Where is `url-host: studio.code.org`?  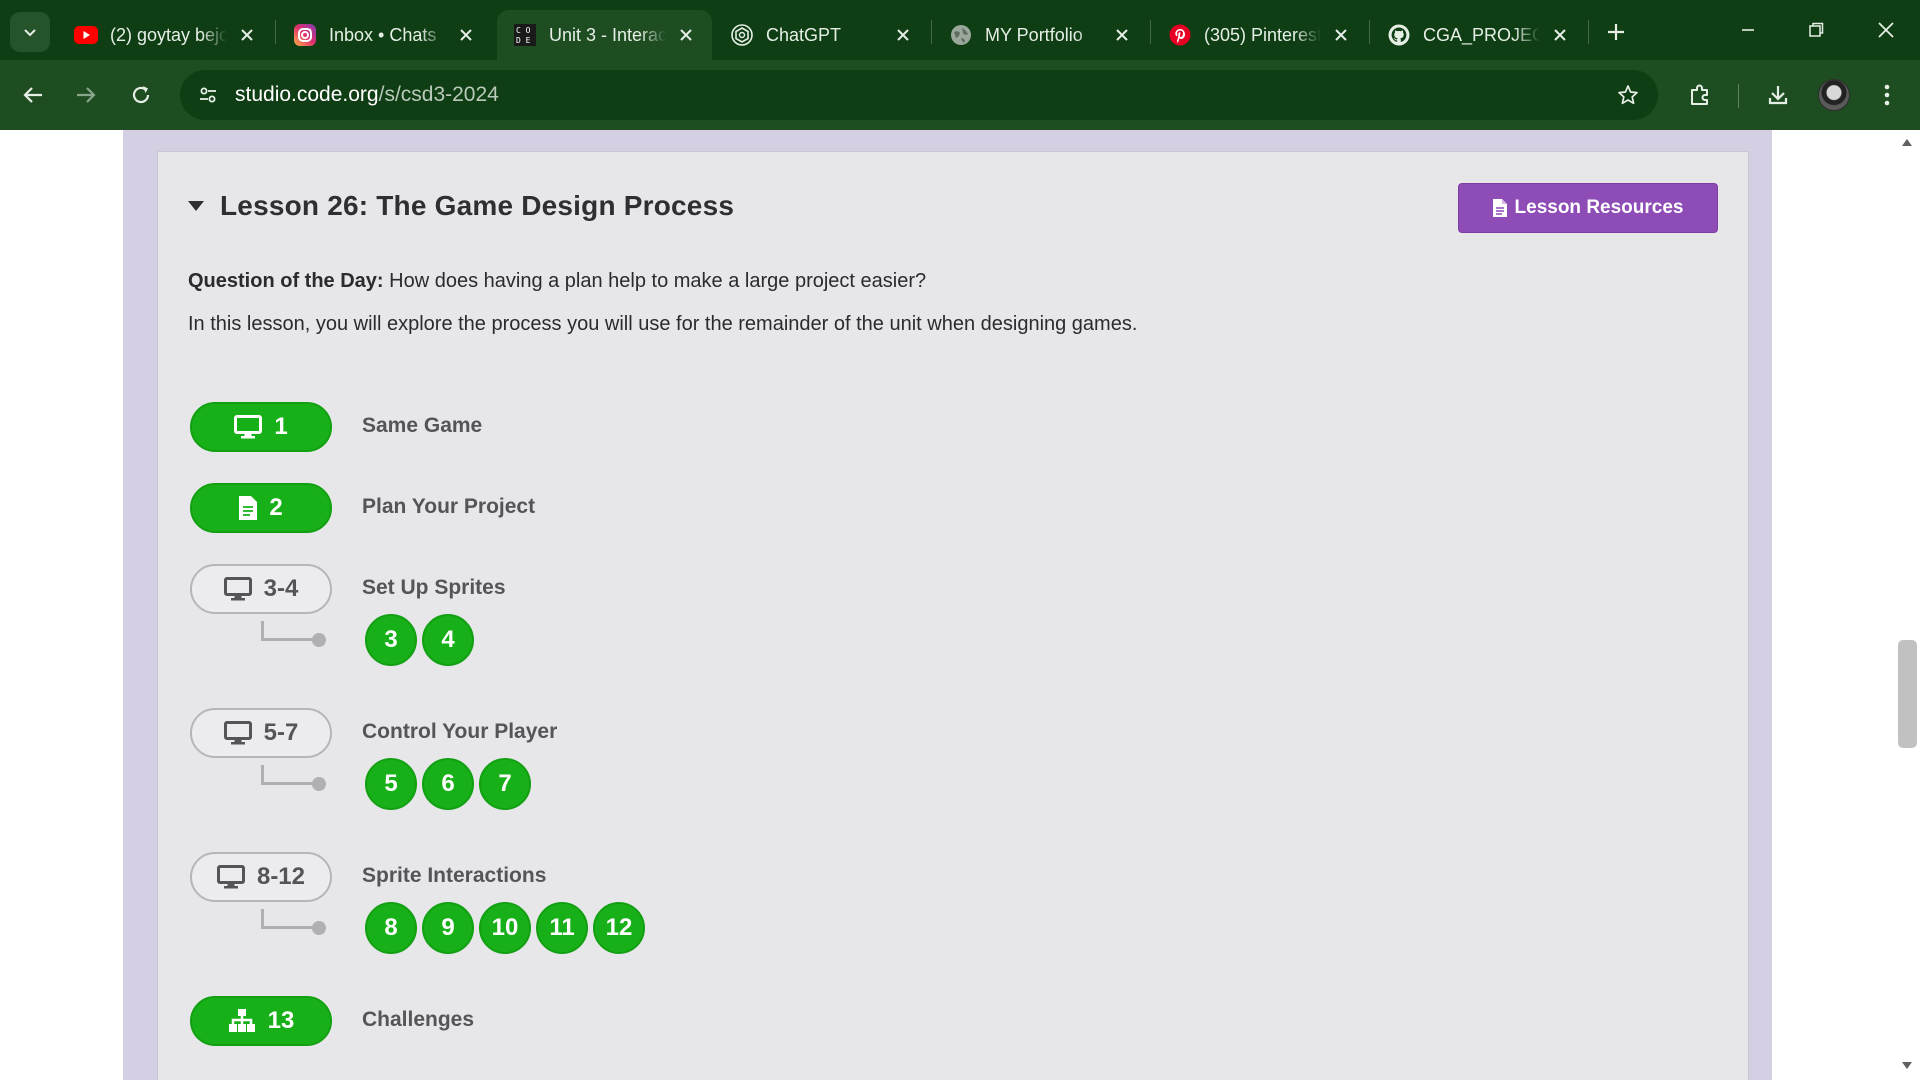 url-host: studio.code.org is located at coordinates (307, 94).